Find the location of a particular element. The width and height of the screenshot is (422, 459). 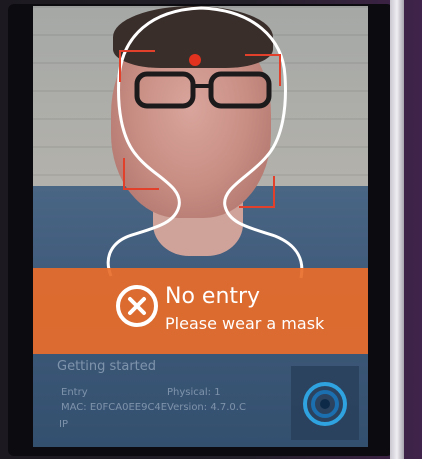

info-version: Version: 4.7.0.C is located at coordinates (206, 407).